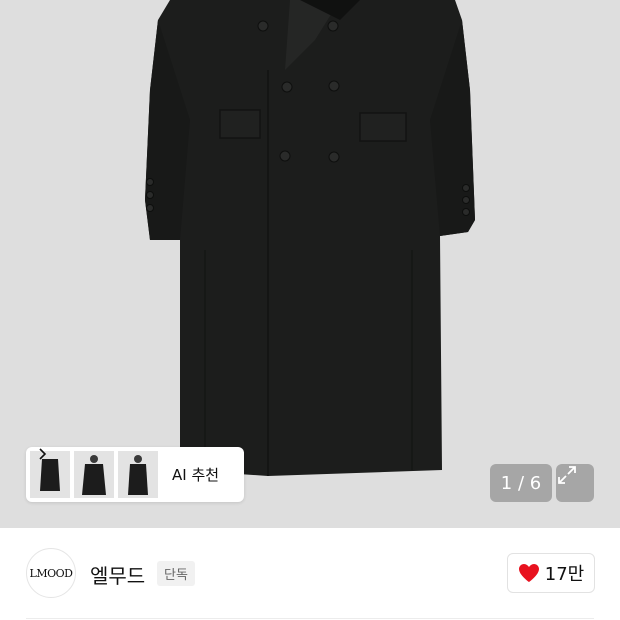 The image size is (620, 620). I want to click on expand-icon, so click(567, 475).